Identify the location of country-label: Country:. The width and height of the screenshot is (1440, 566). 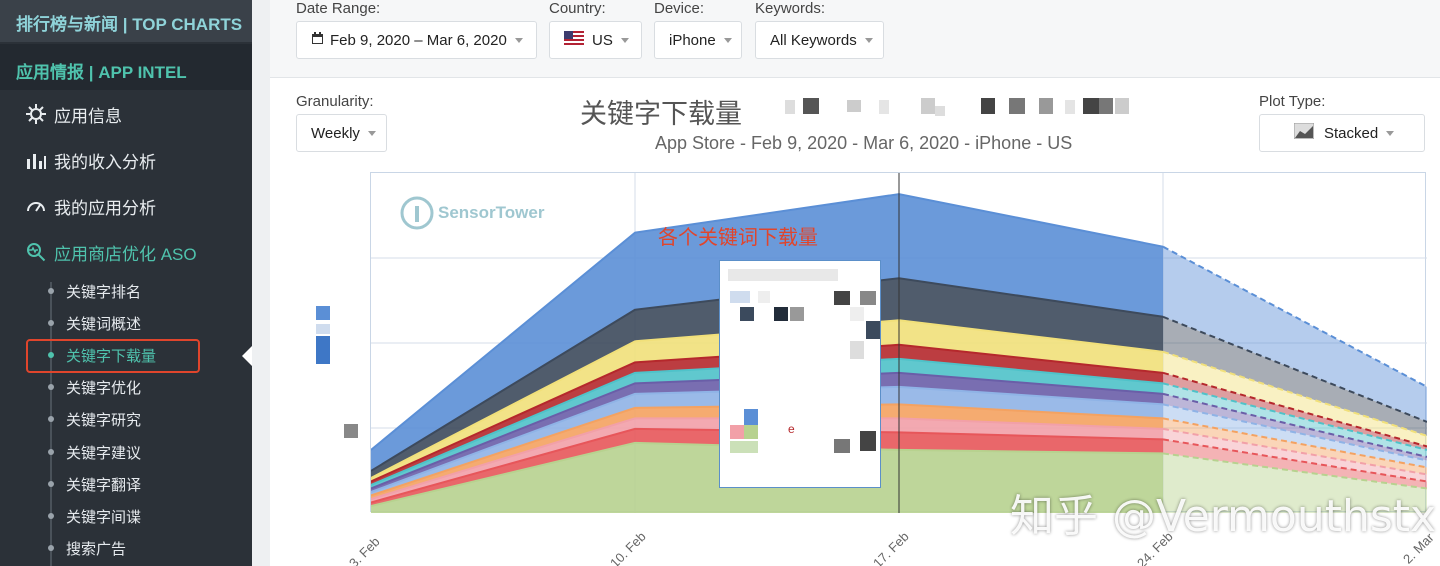
(577, 8).